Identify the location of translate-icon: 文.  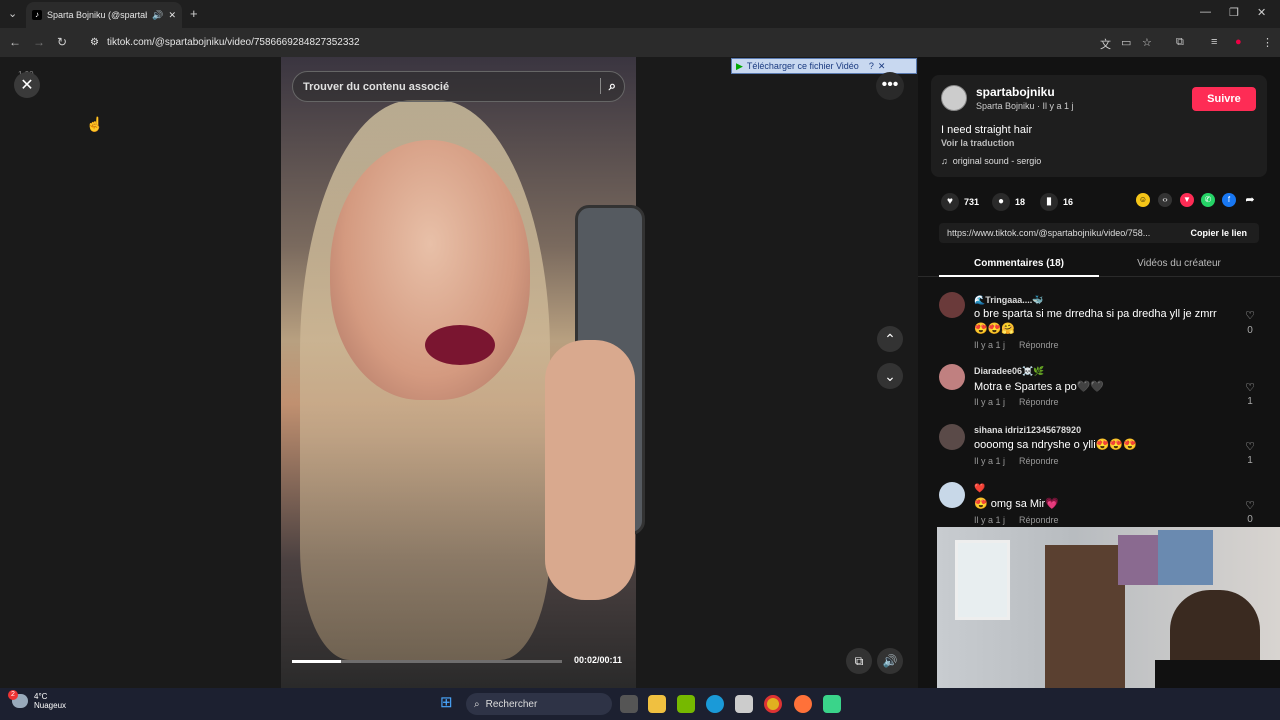
(1105, 44).